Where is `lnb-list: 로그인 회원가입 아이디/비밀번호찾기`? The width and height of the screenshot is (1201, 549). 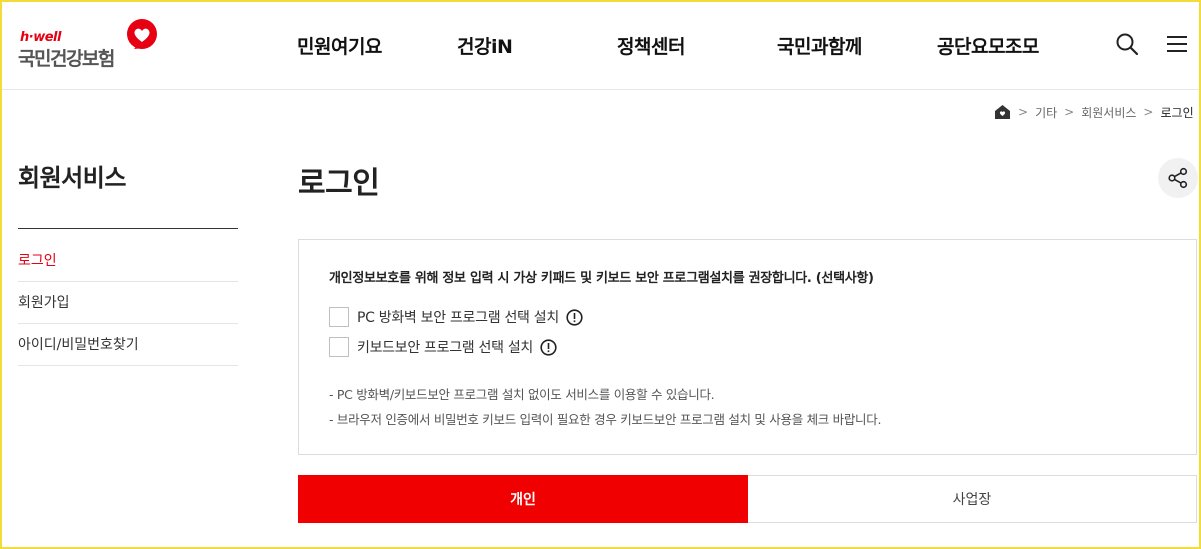 lnb-list: 로그인 회원가입 아이디/비밀번호찾기 is located at coordinates (128, 303).